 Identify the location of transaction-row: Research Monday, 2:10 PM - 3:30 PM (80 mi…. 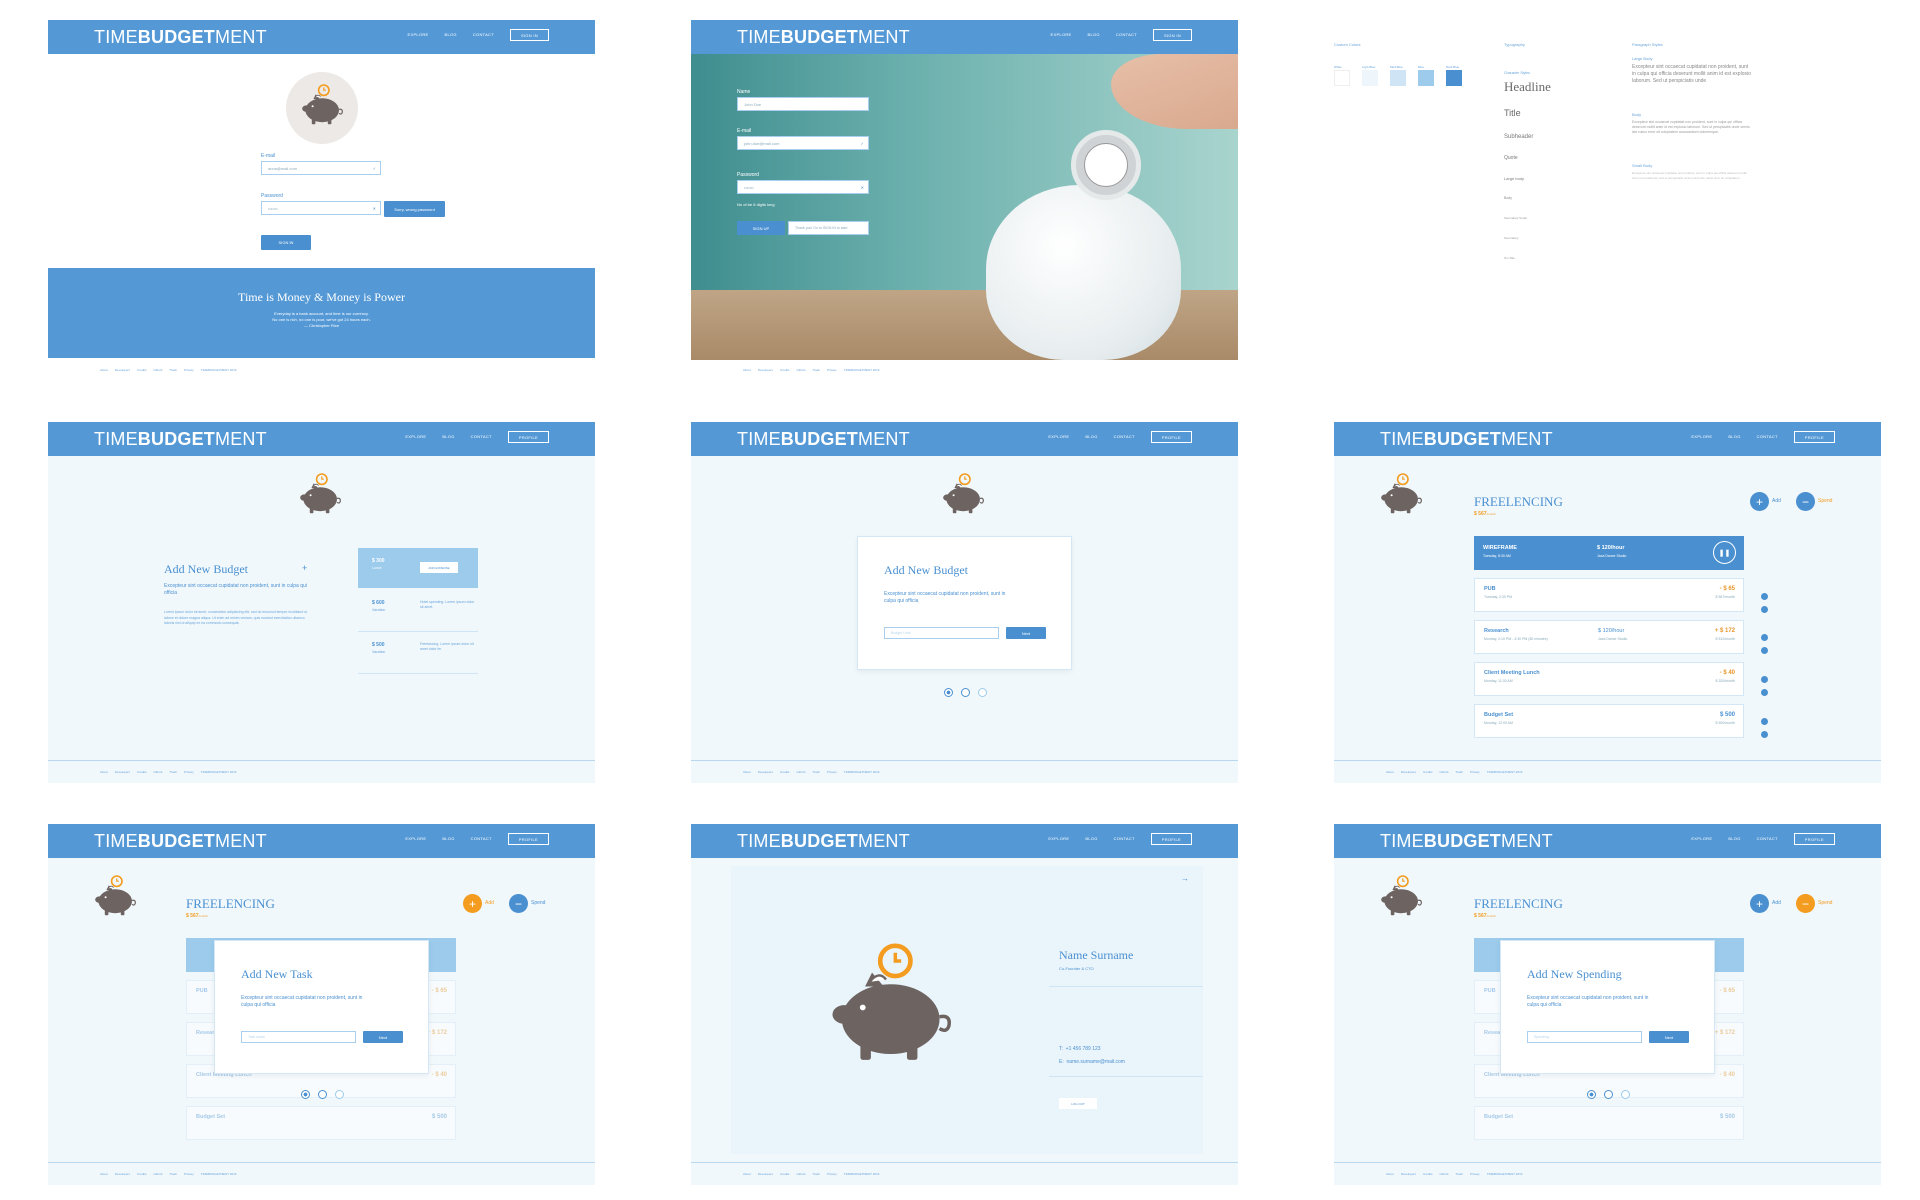
(1609, 637).